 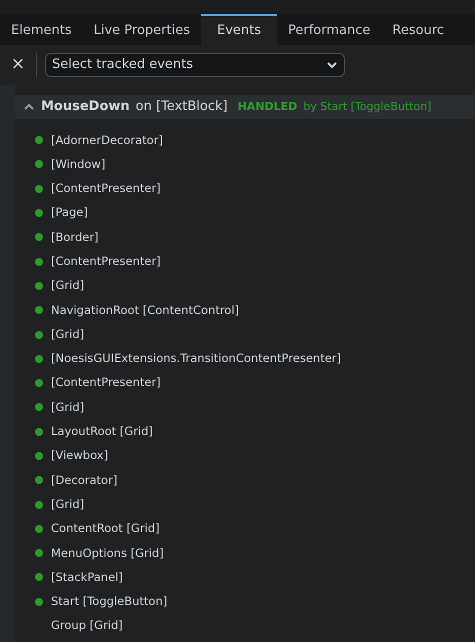 I want to click on route-element: [Border], so click(x=75, y=237).